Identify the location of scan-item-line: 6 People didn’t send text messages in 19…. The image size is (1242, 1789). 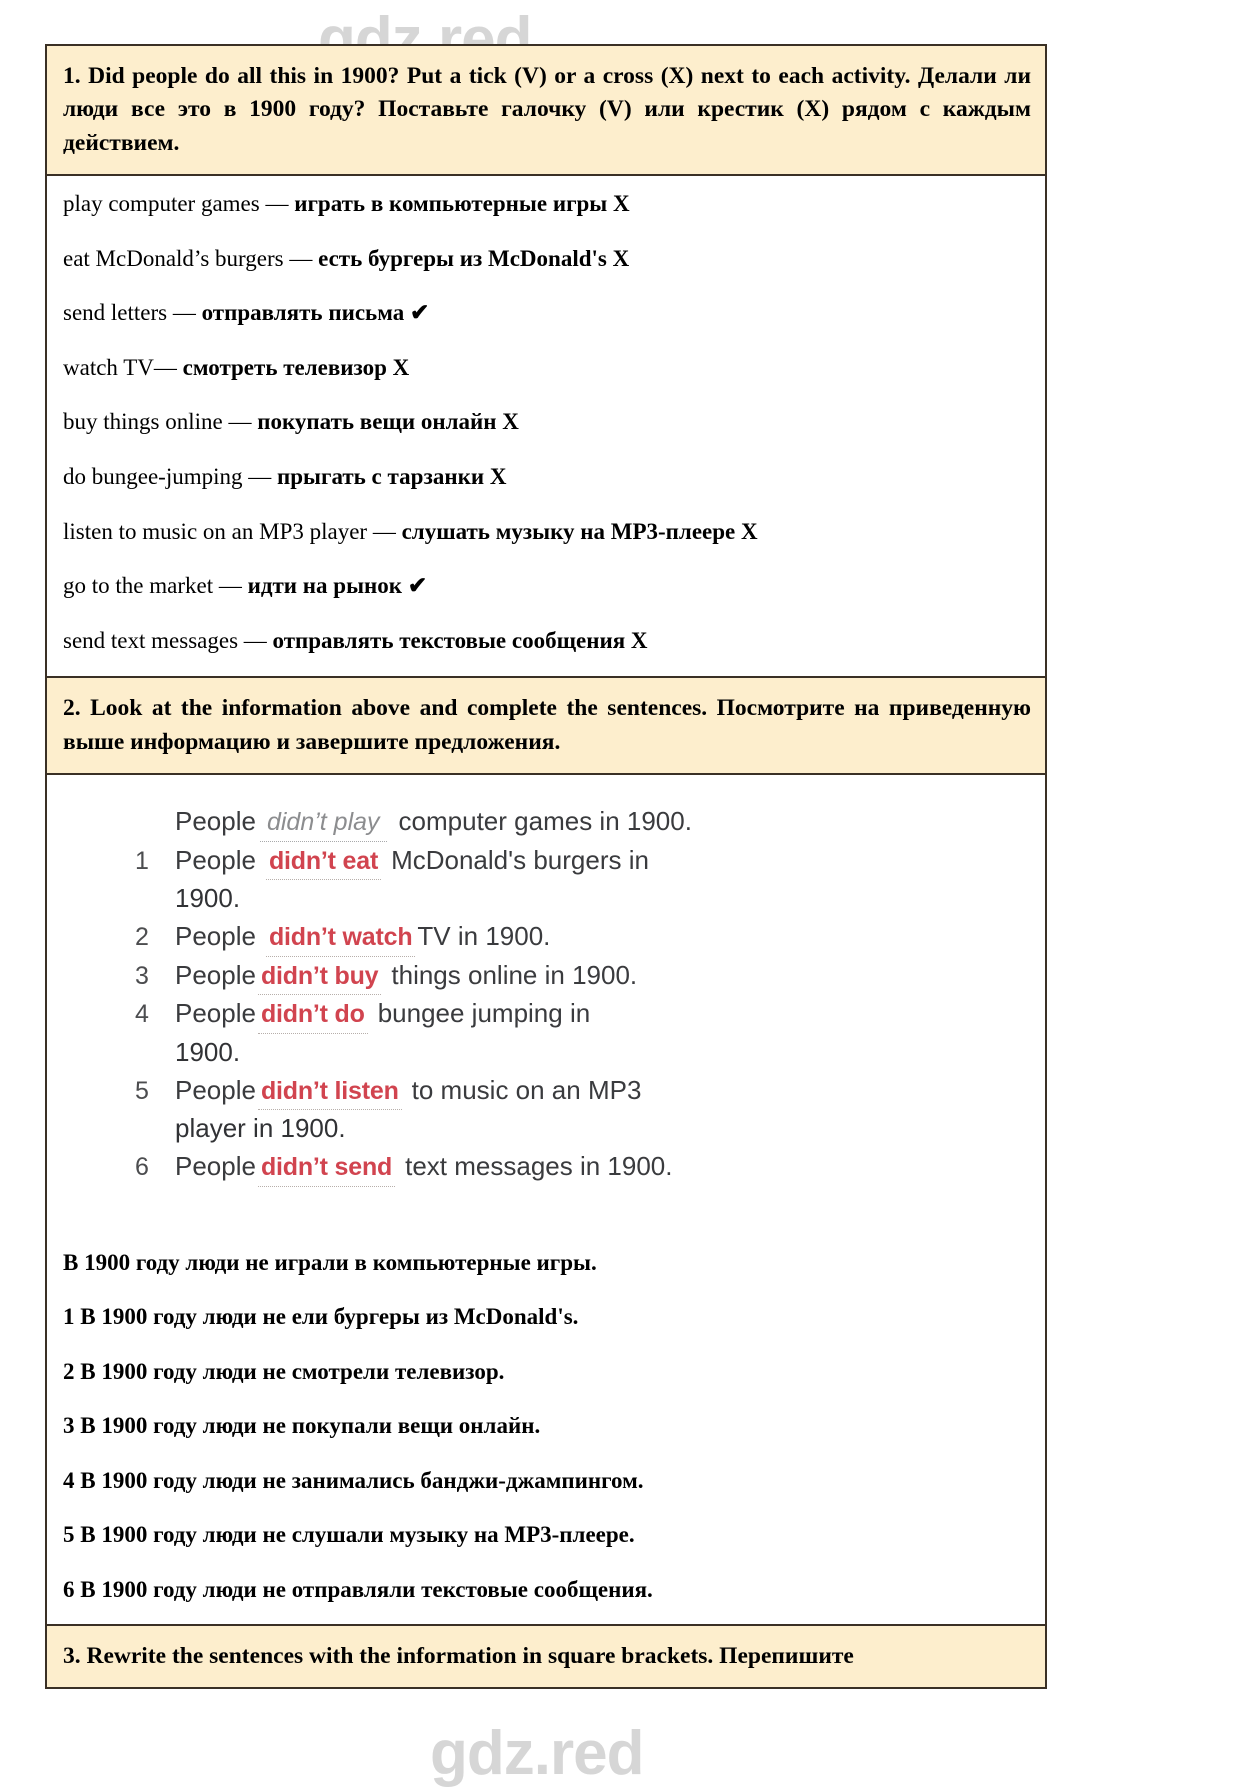
(480, 1167).